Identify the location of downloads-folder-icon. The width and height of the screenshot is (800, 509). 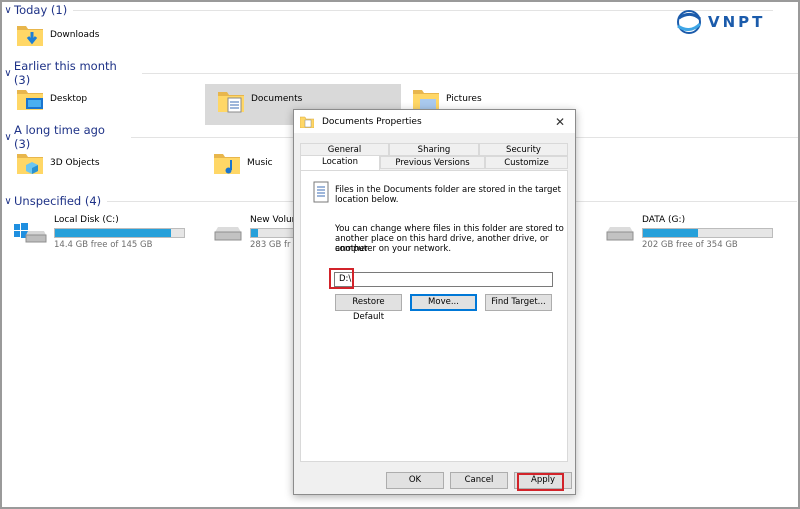
(30, 36).